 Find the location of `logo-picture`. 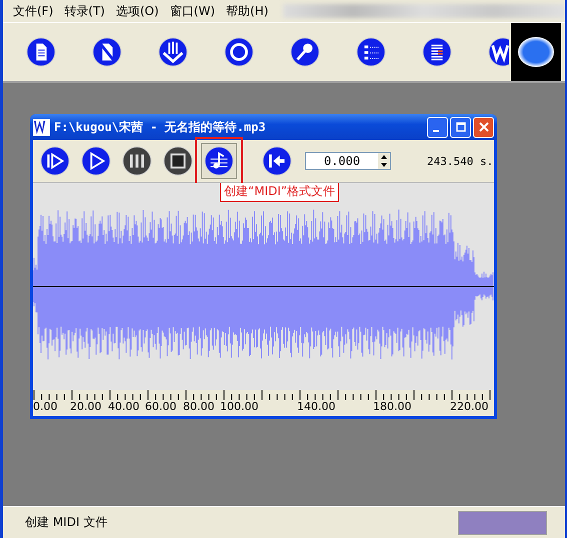

logo-picture is located at coordinates (536, 52).